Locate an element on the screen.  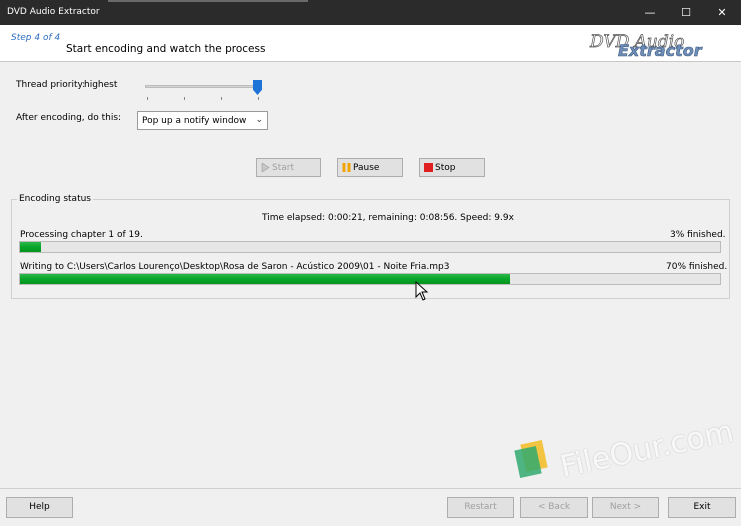
watermark: FileOur.com is located at coordinates (625, 451).